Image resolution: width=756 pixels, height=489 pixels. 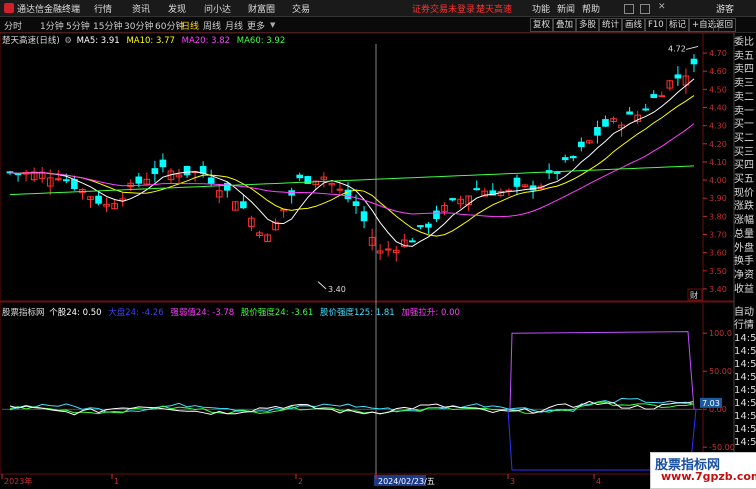 I want to click on y-tick-label: 4.30, so click(x=718, y=126).